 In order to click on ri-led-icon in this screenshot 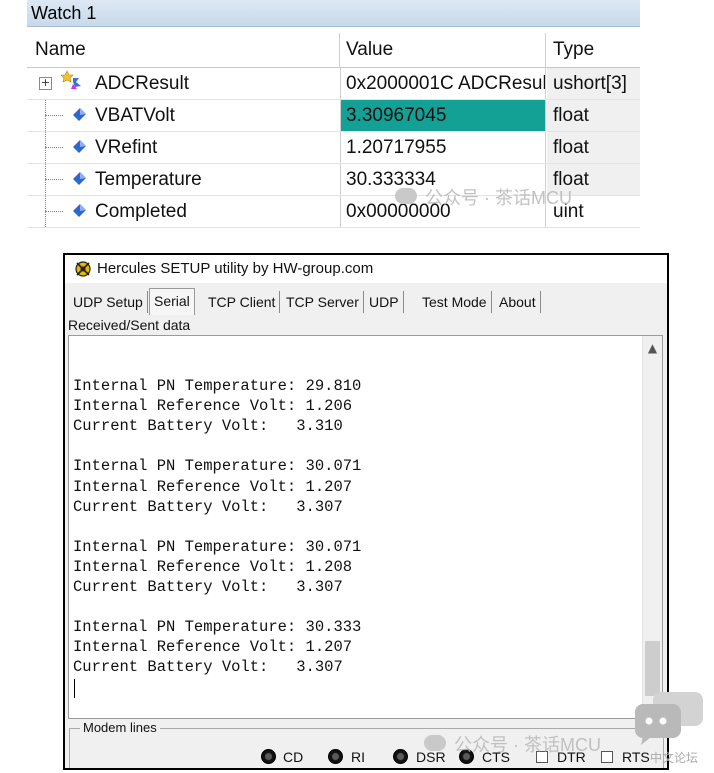, I will do `click(335, 756)`.